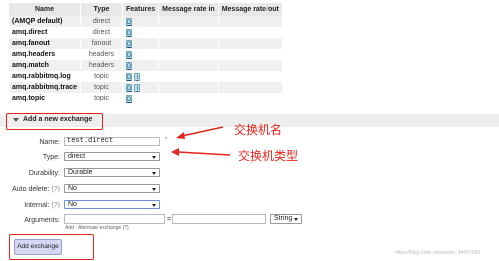 The width and height of the screenshot is (499, 261). I want to click on annotation-exchange-name: 交换机名, so click(258, 130).